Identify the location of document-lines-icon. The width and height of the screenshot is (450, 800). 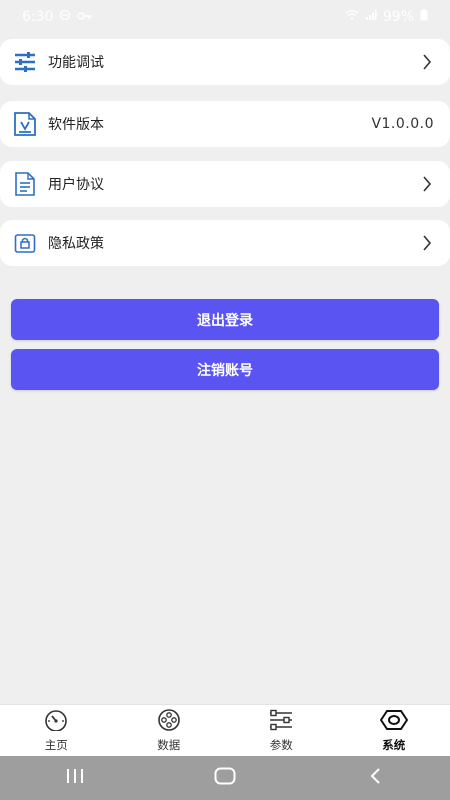
(25, 184).